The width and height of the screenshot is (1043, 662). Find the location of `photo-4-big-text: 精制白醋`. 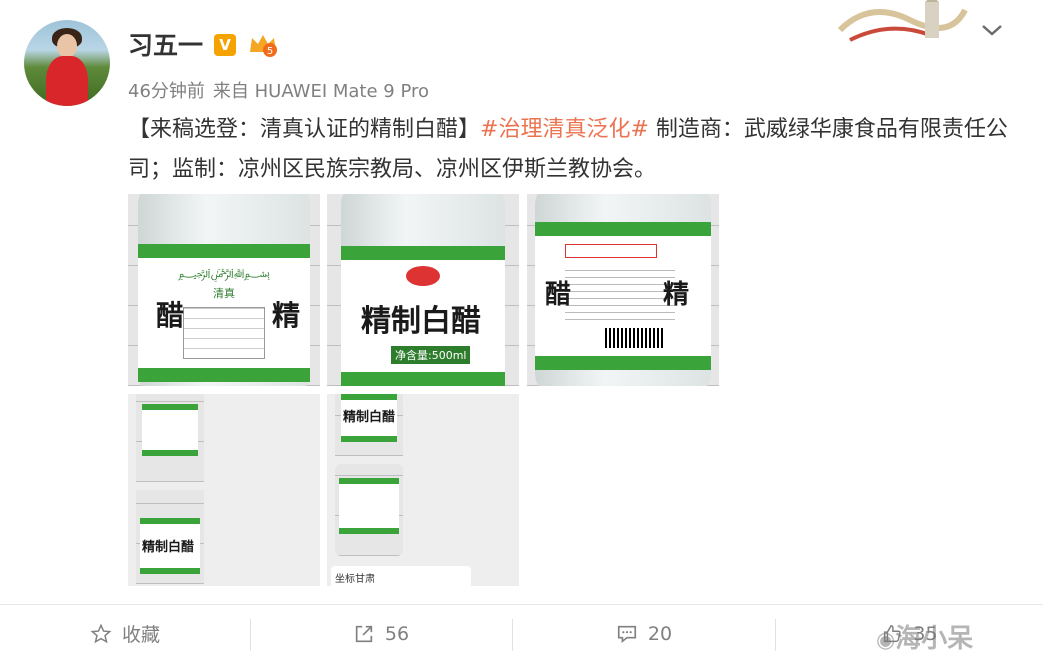

photo-4-big-text: 精制白醋 is located at coordinates (168, 547).